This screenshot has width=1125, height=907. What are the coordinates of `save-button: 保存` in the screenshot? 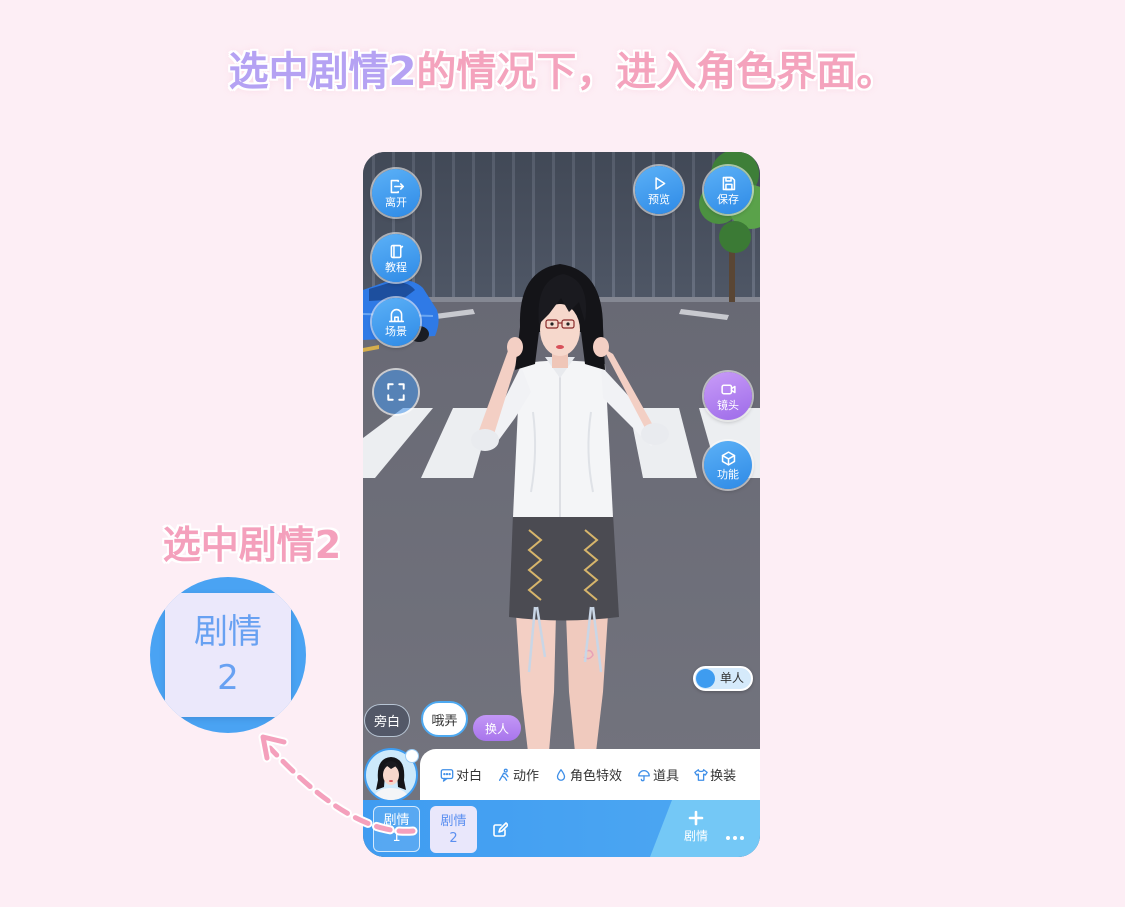 It's located at (728, 190).